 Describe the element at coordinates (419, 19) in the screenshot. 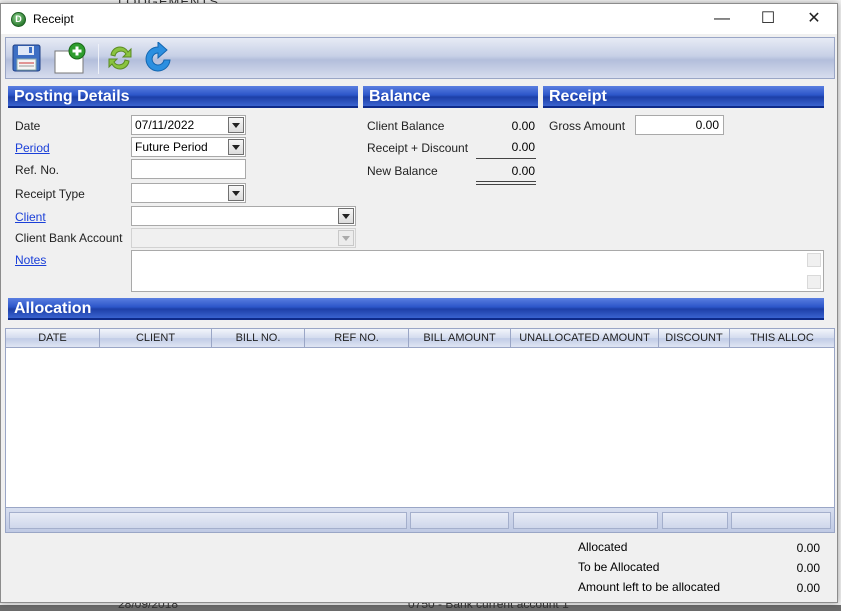

I see `title-bar: D Receipt — ☐ ✕` at that location.